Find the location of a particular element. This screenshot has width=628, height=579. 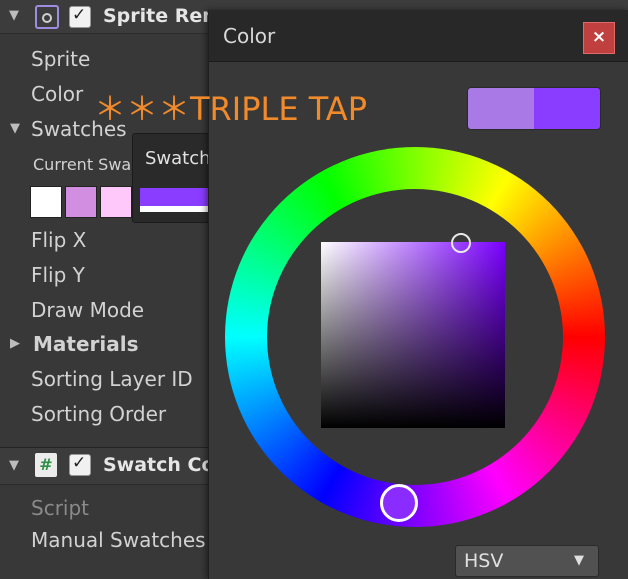

flip-y-label: Flip Y is located at coordinates (58, 275).